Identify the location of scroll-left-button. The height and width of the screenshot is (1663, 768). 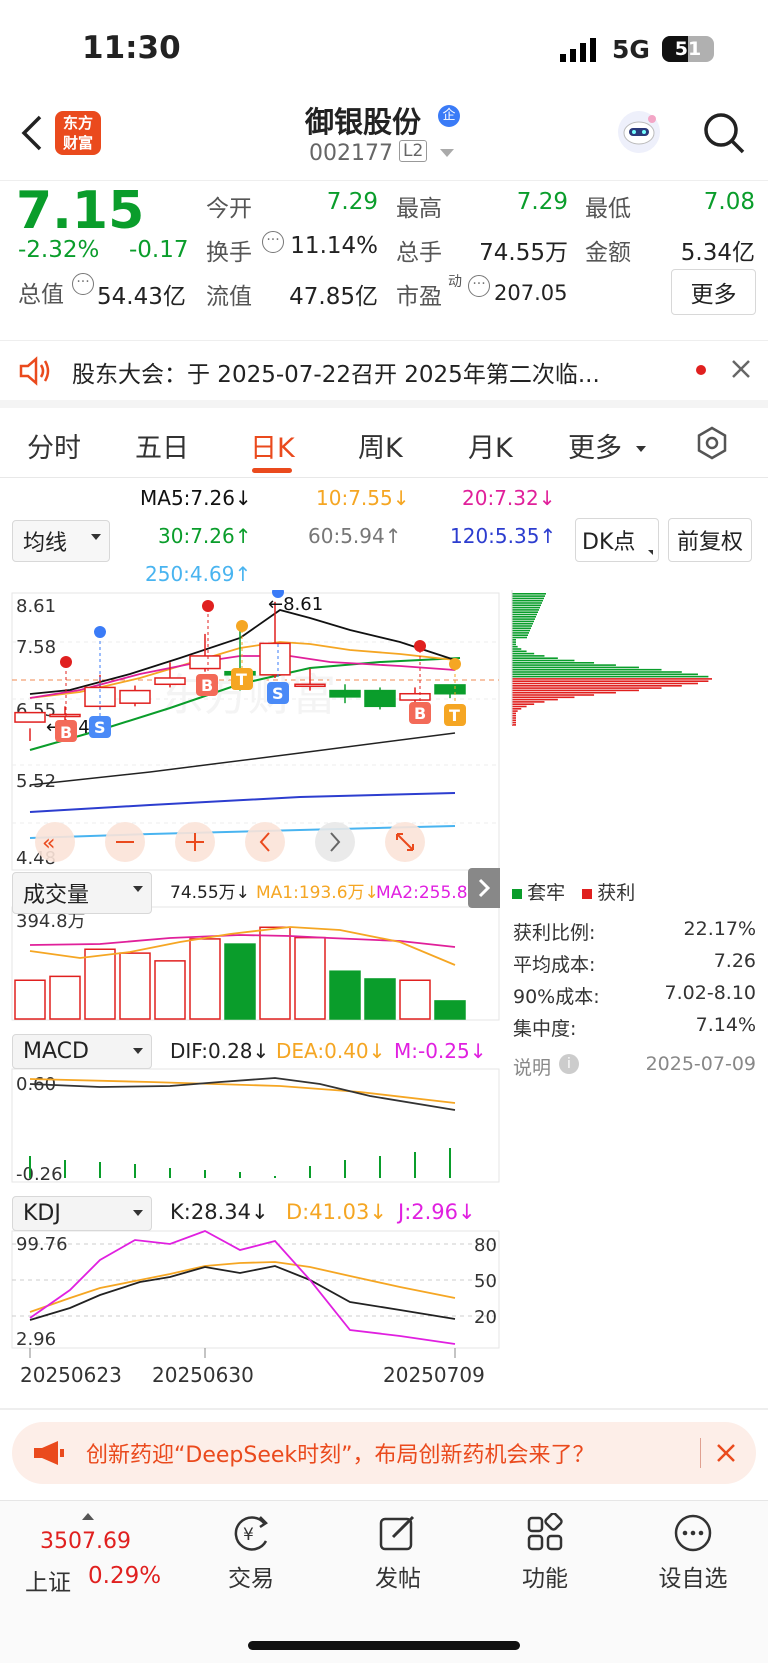
(265, 842).